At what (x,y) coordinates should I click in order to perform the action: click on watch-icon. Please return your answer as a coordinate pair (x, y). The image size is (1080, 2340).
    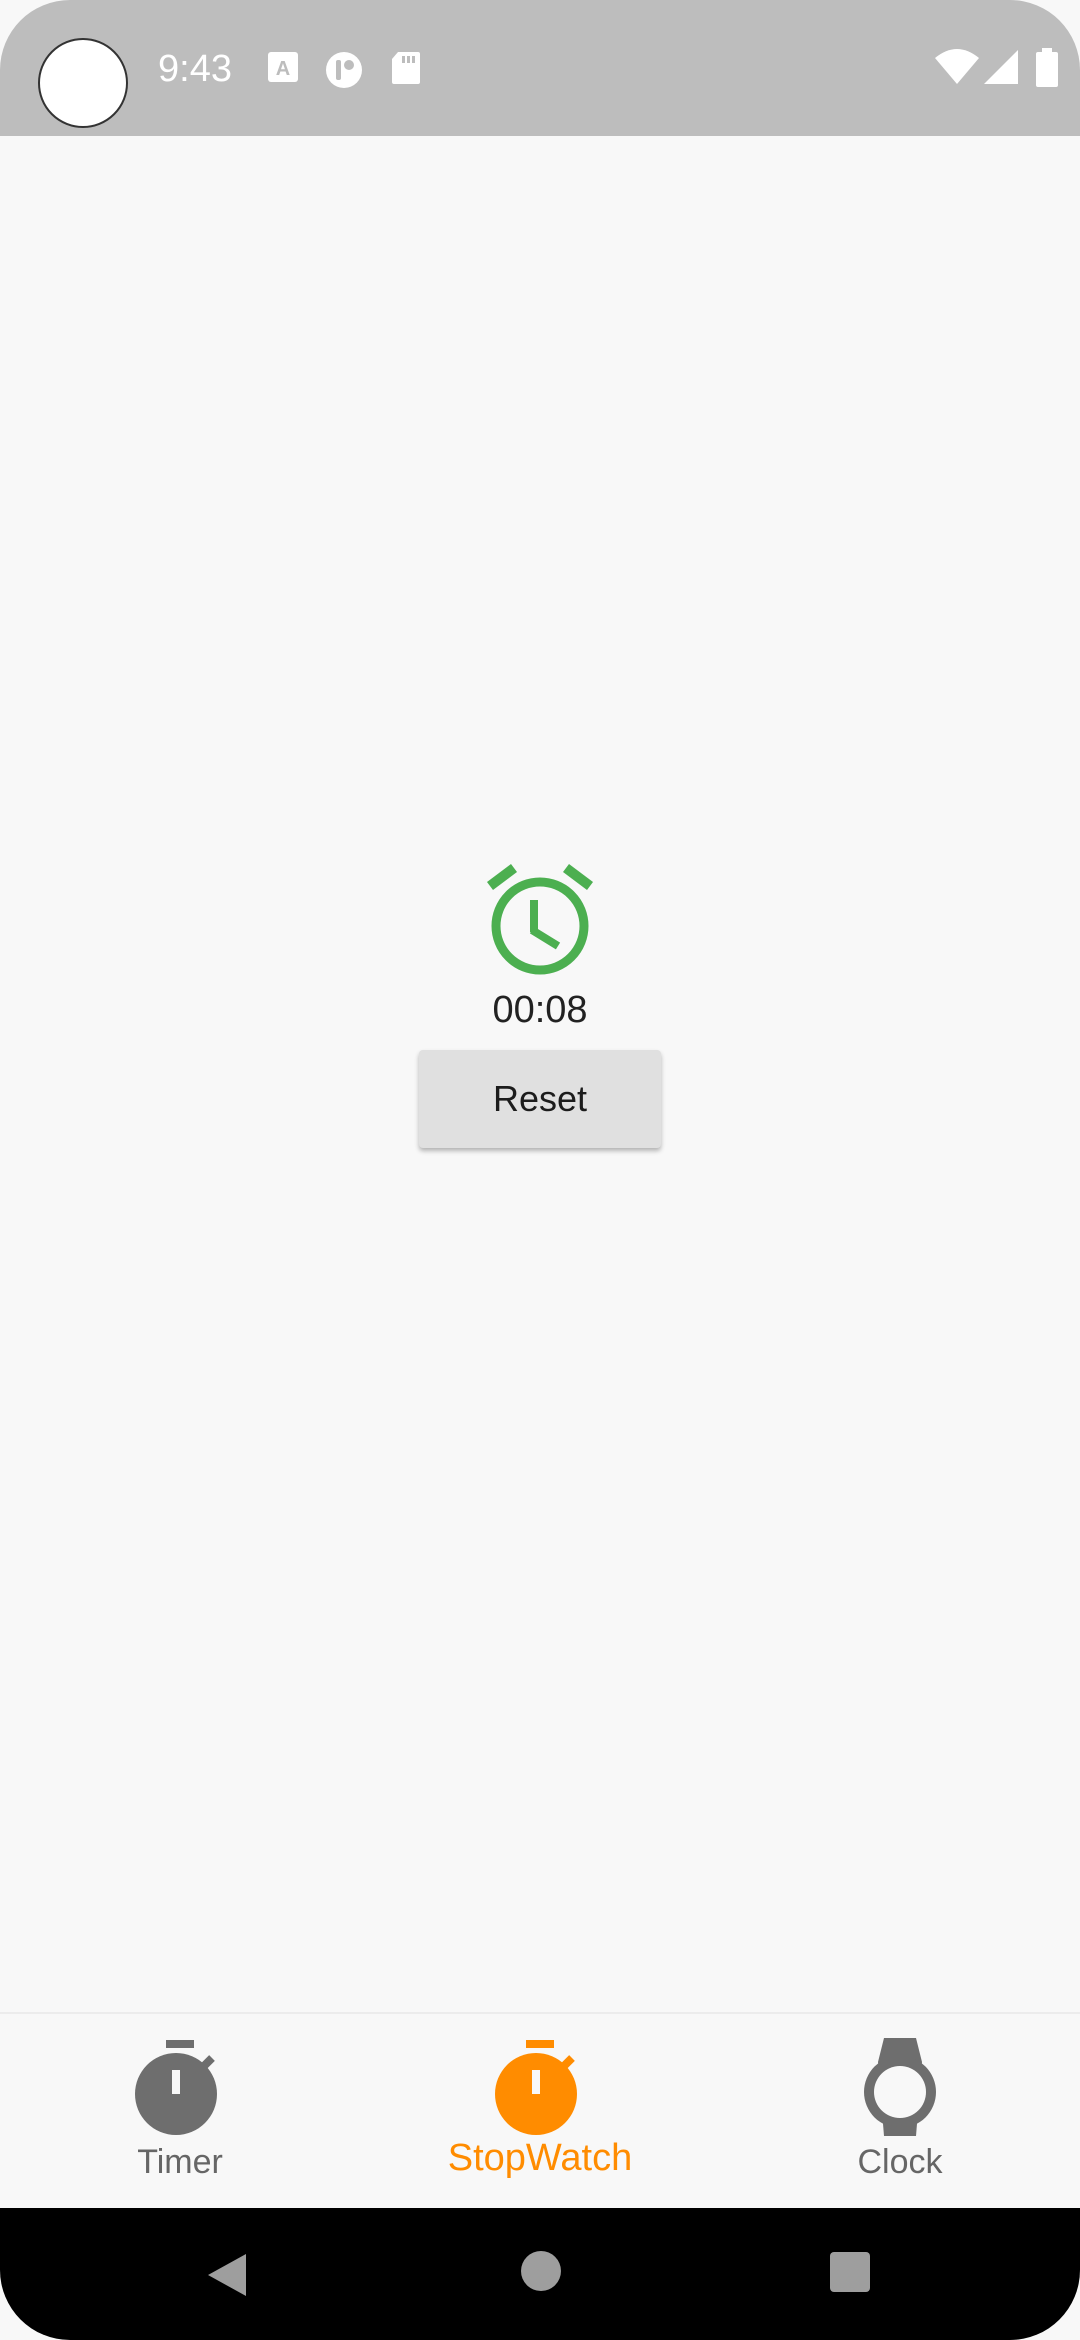
    Looking at the image, I should click on (900, 2087).